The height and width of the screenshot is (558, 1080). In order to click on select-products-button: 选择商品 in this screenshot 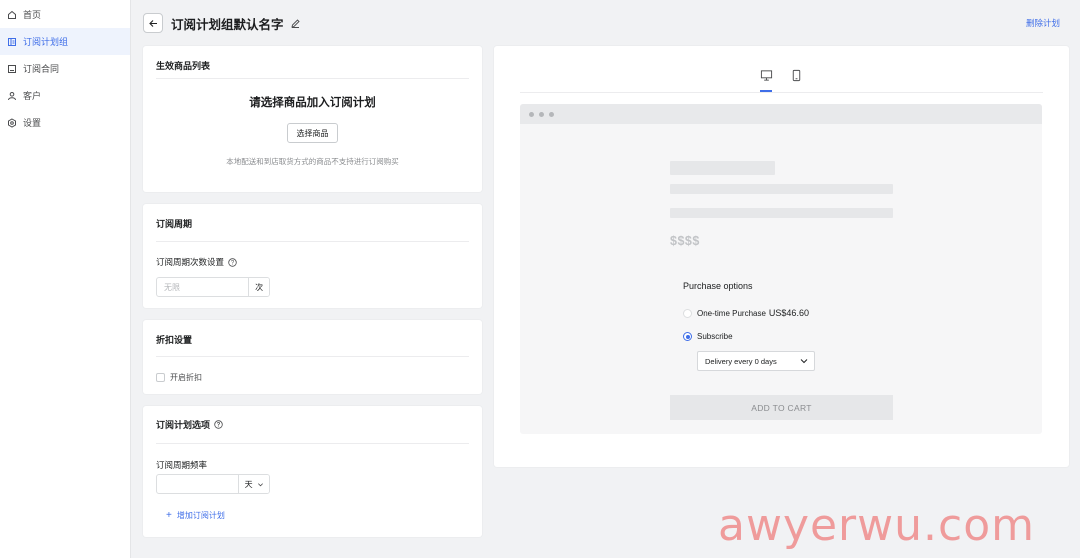, I will do `click(312, 133)`.